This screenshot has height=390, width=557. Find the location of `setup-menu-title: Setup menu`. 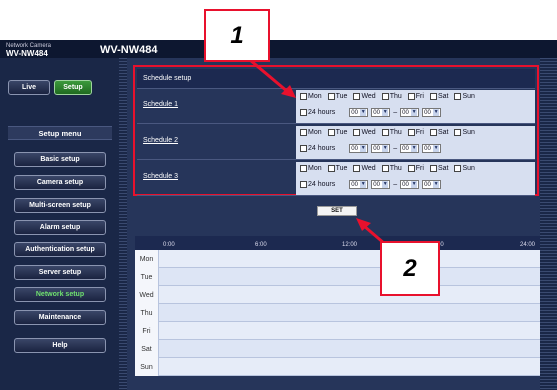

setup-menu-title: Setup menu is located at coordinates (60, 133).